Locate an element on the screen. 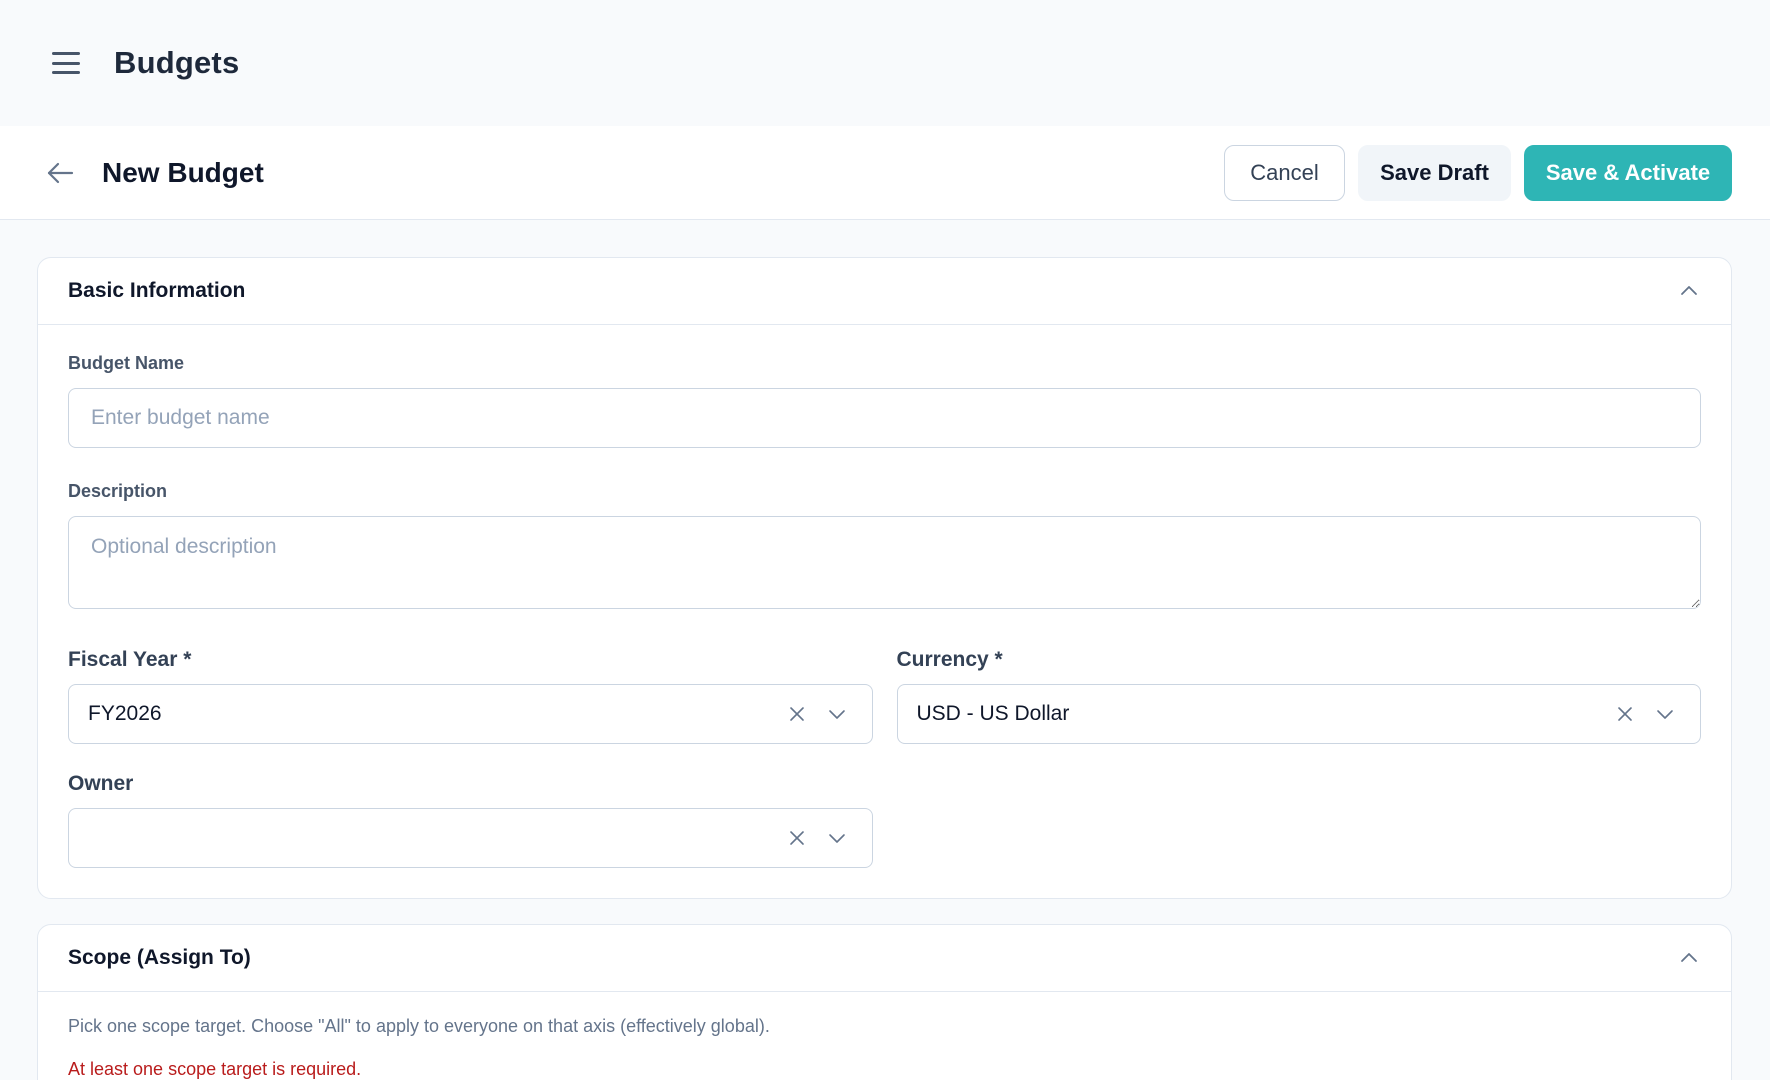 Image resolution: width=1770 pixels, height=1080 pixels. fiscal-year-field: Fiscal Year * FY2026 is located at coordinates (470, 696).